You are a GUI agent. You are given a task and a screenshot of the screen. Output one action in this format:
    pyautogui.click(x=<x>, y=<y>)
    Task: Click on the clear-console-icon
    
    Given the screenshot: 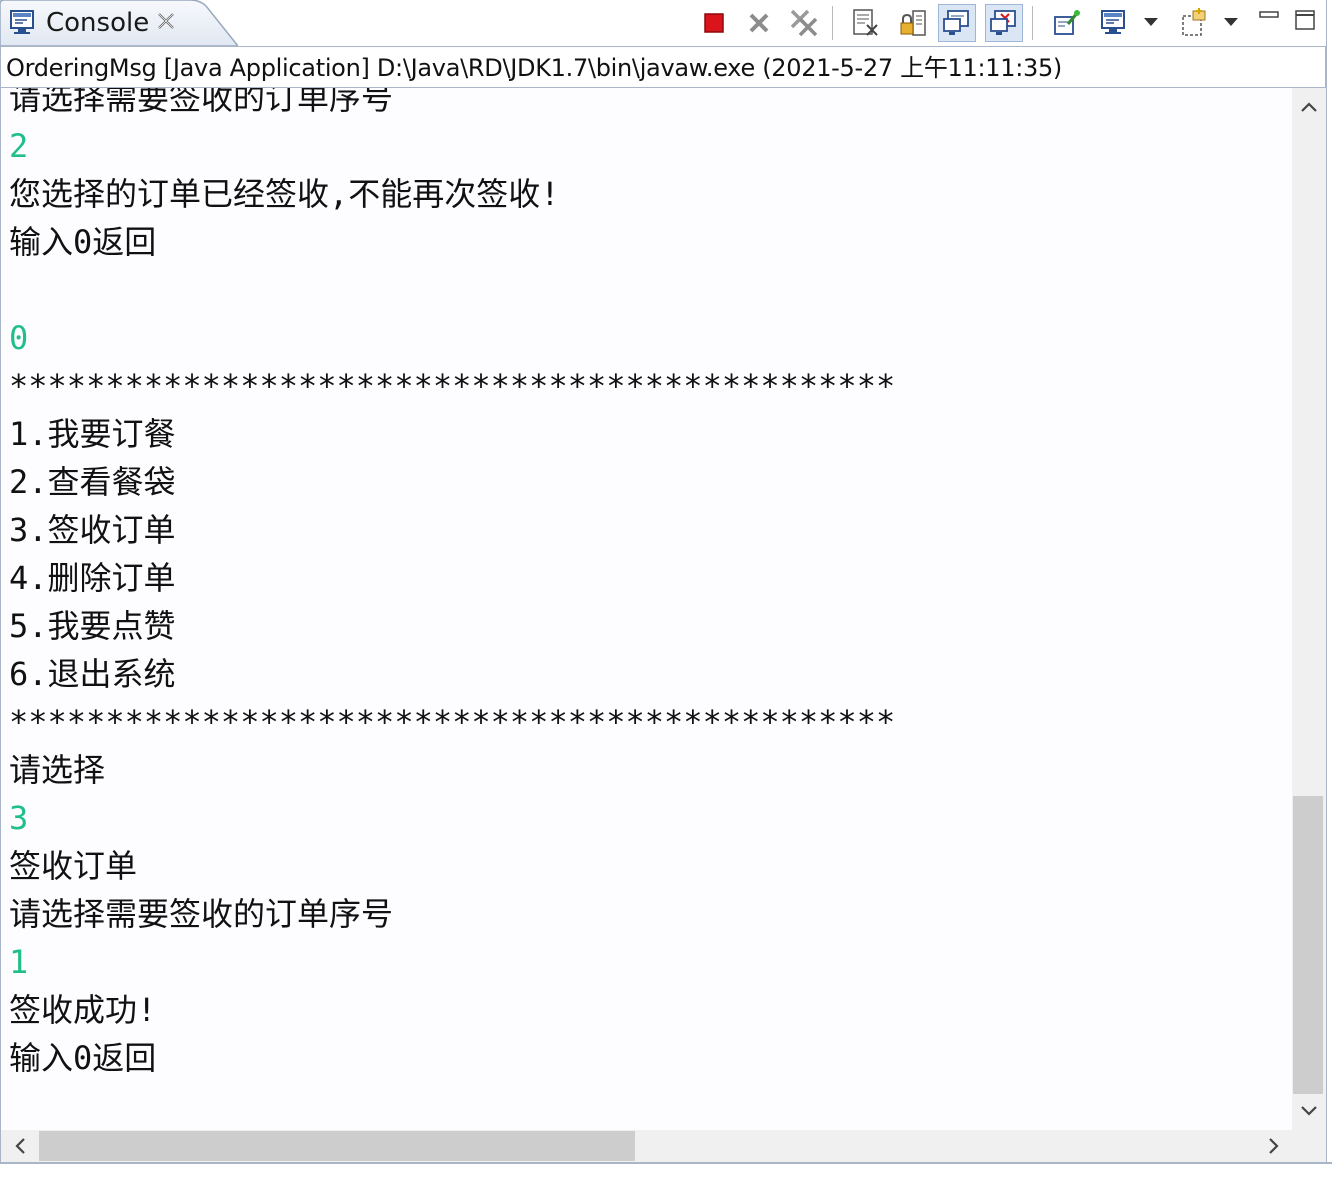 What is the action you would take?
    pyautogui.click(x=865, y=22)
    